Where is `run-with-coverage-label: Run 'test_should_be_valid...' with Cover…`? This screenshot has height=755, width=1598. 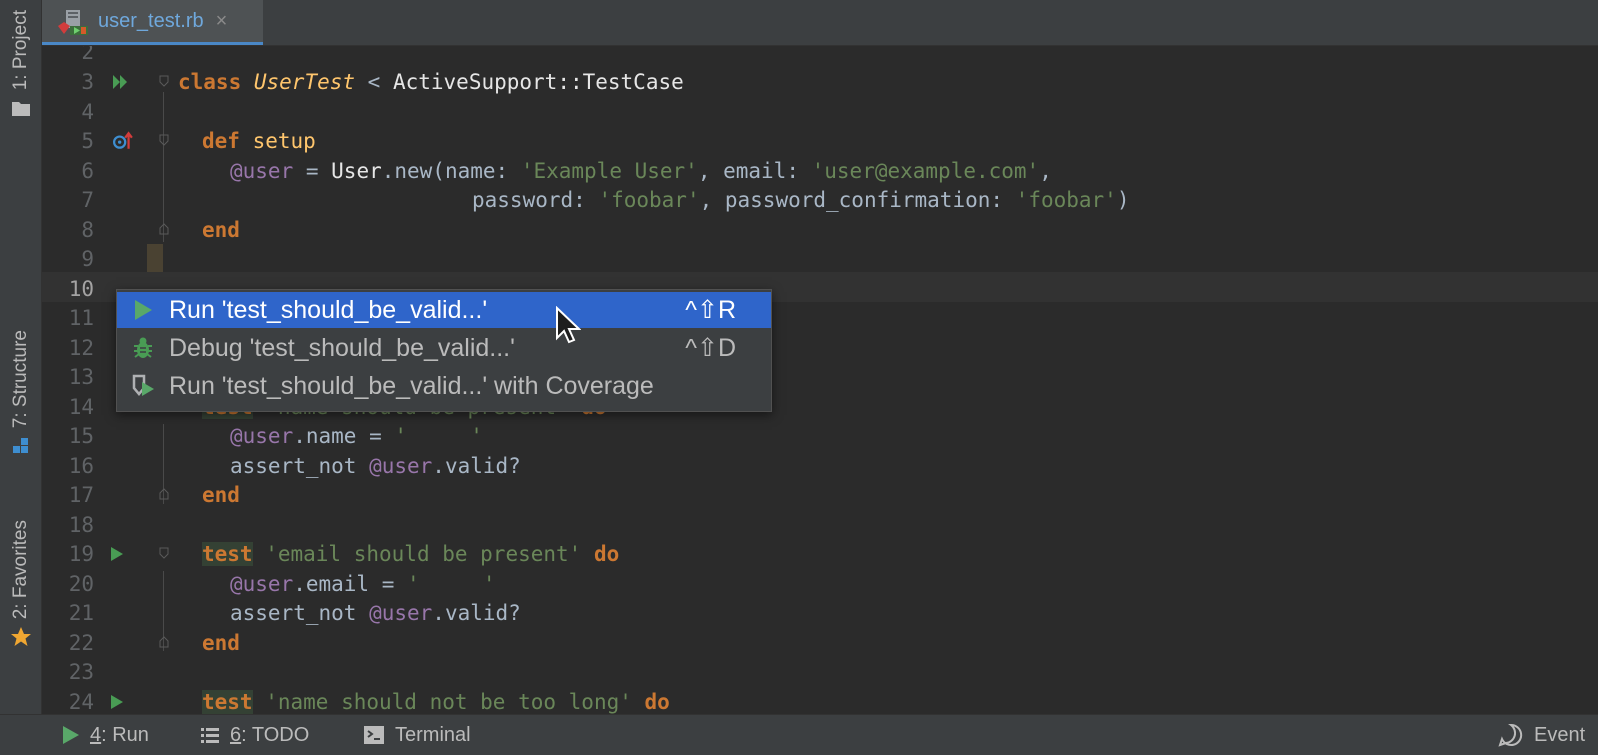 run-with-coverage-label: Run 'test_should_be_valid...' with Cover… is located at coordinates (411, 385).